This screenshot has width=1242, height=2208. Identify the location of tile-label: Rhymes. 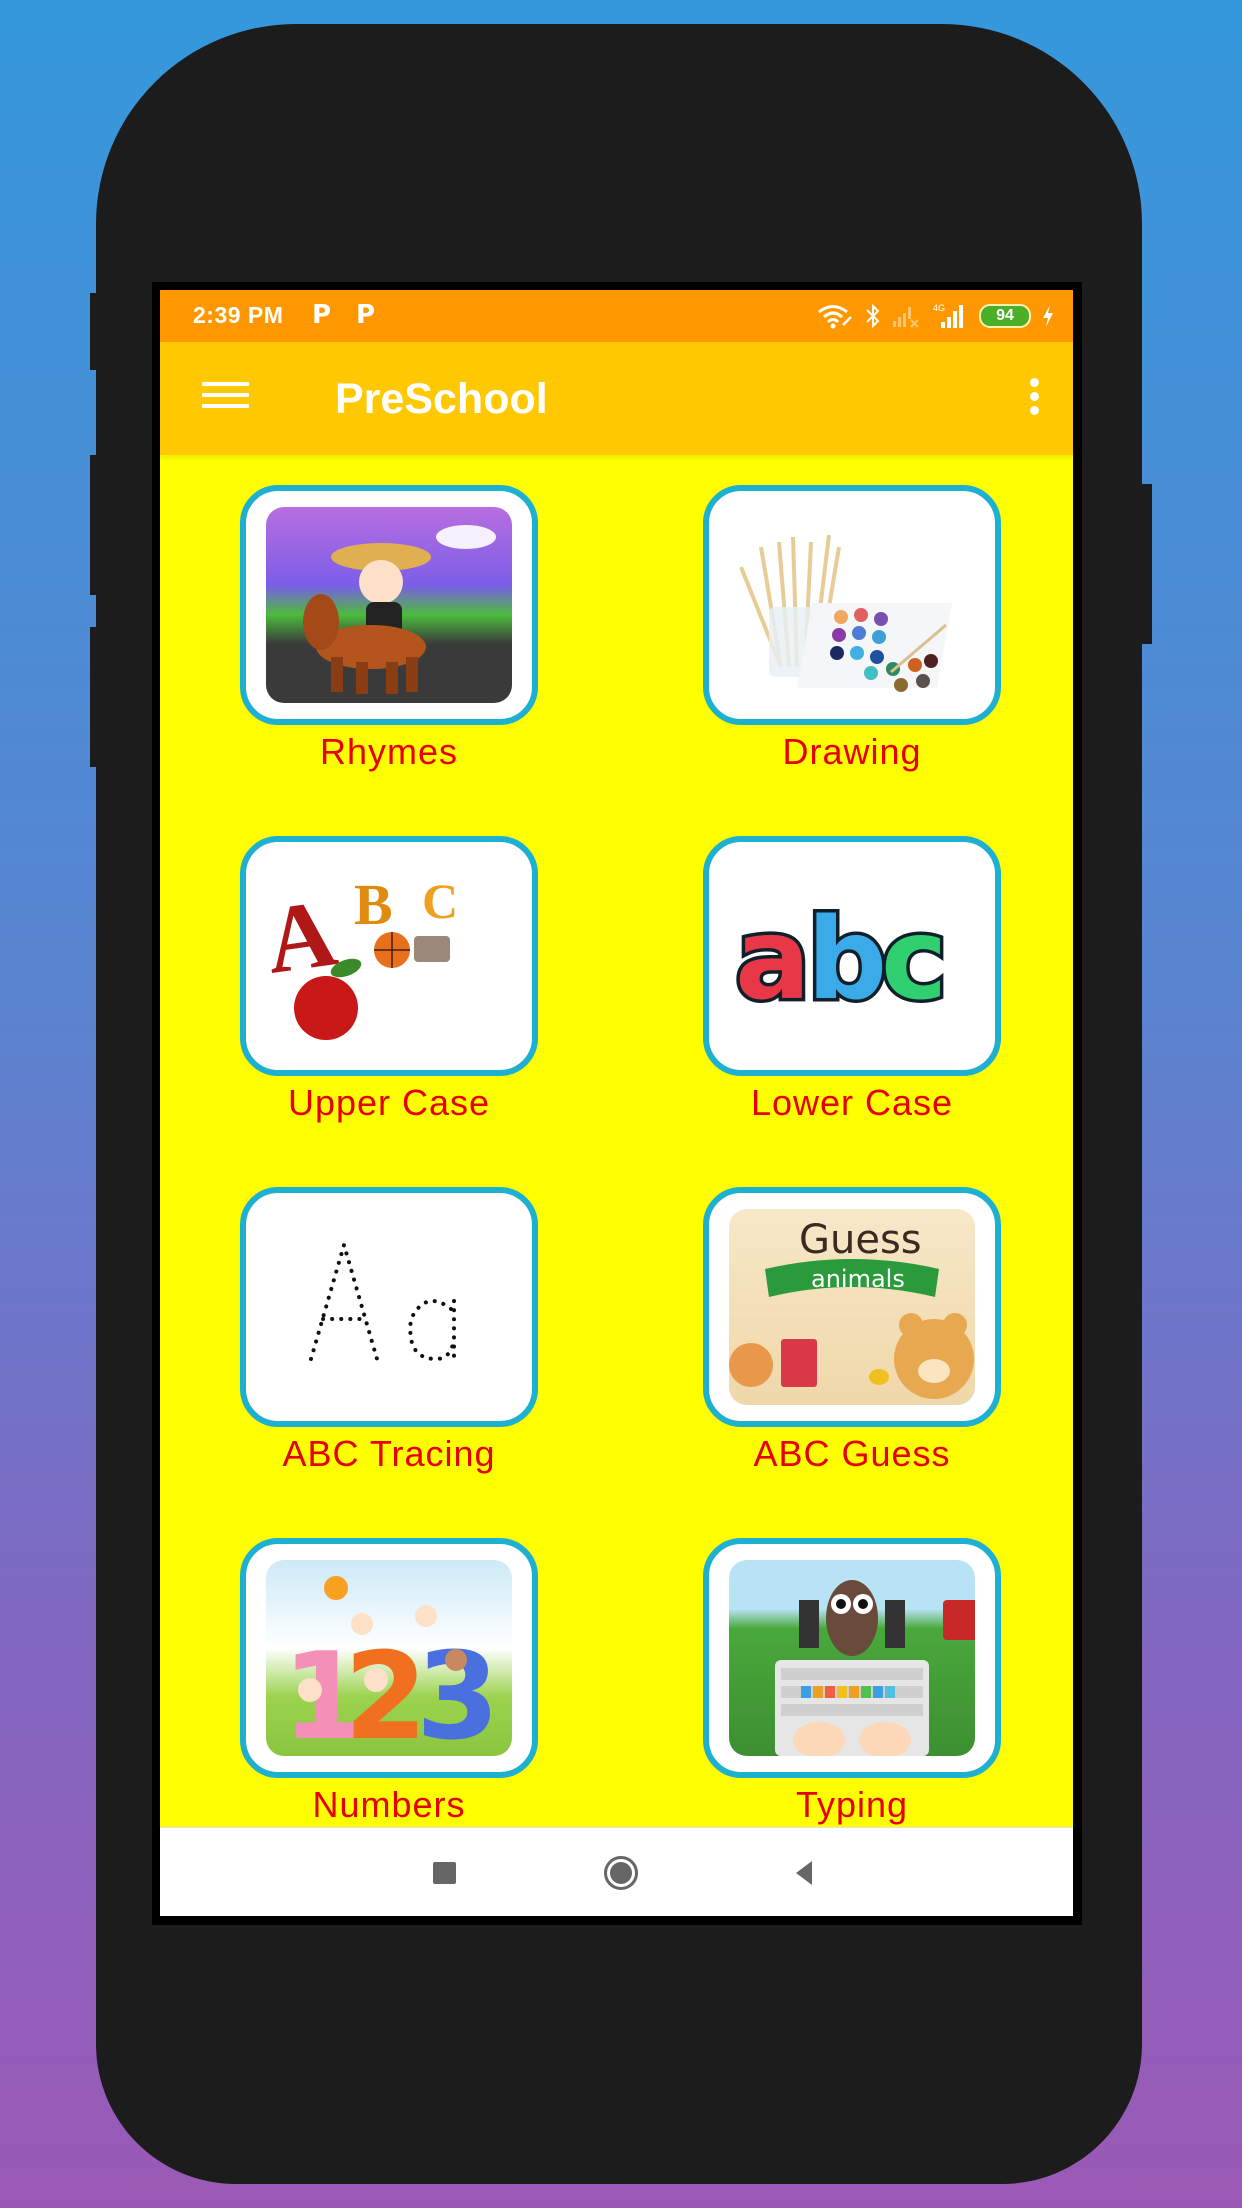
(389, 751).